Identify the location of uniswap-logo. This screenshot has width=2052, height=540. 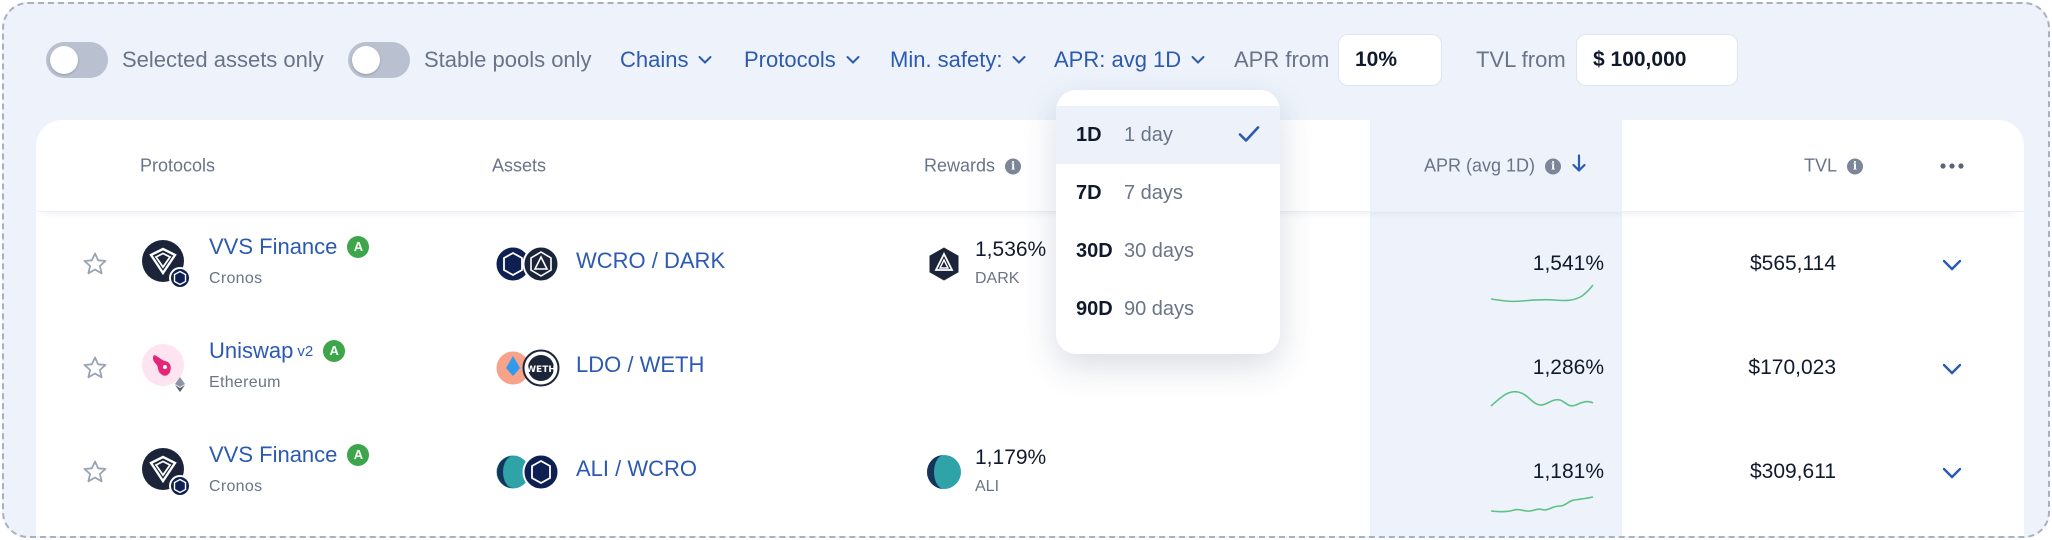
(163, 368).